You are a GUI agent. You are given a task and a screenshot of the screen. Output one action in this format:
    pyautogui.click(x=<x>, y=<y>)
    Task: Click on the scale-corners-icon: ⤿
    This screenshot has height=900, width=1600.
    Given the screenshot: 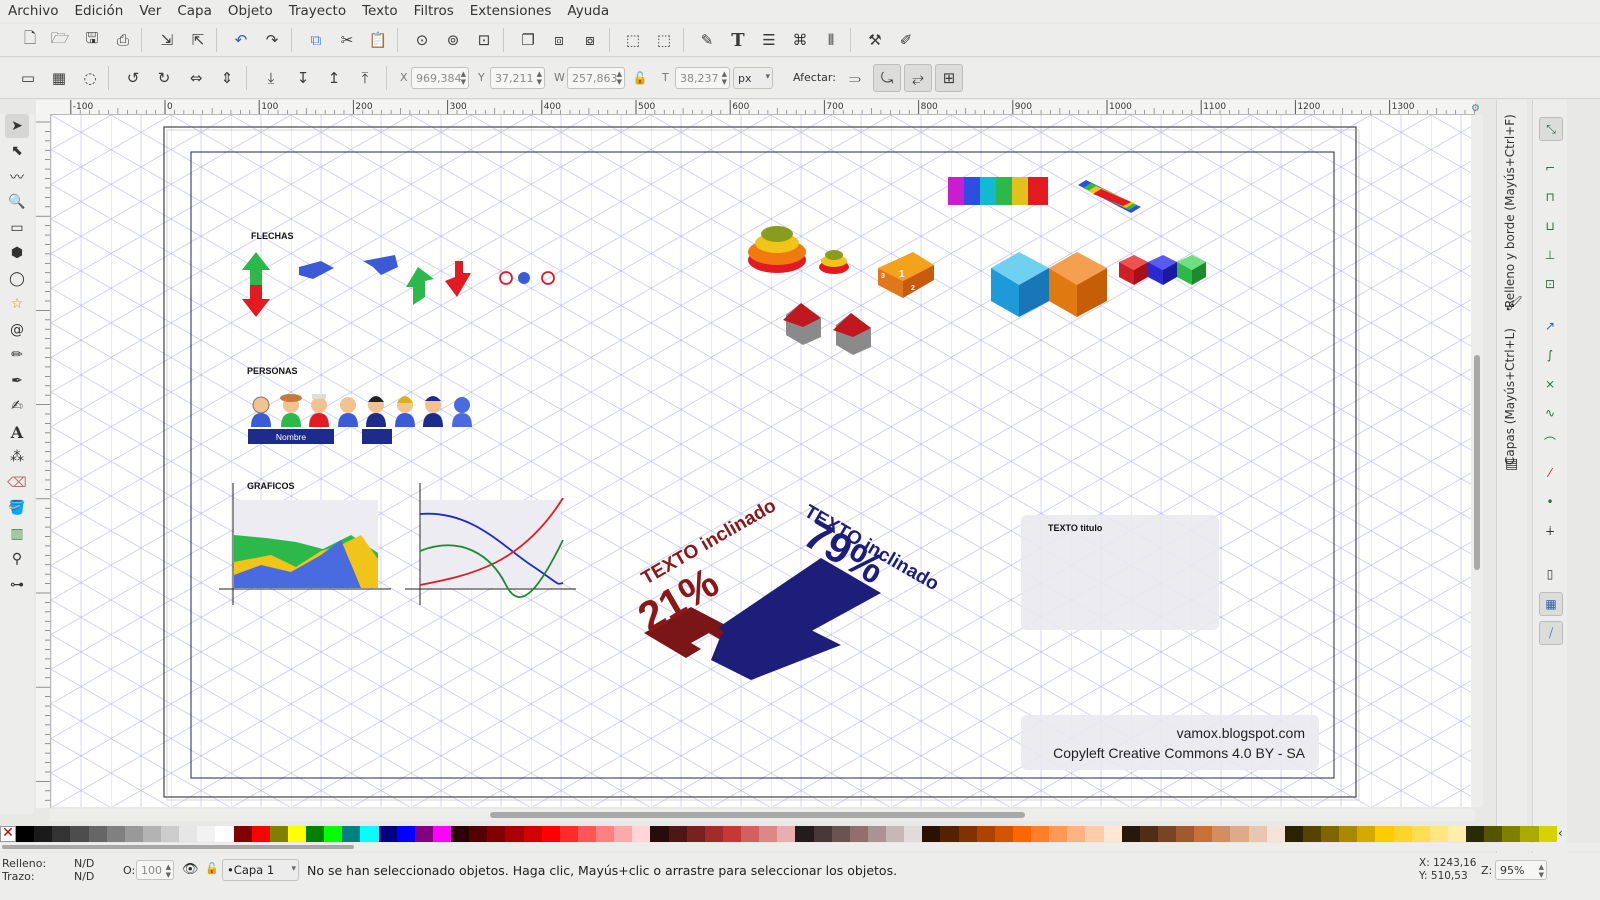 What is the action you would take?
    pyautogui.click(x=887, y=78)
    